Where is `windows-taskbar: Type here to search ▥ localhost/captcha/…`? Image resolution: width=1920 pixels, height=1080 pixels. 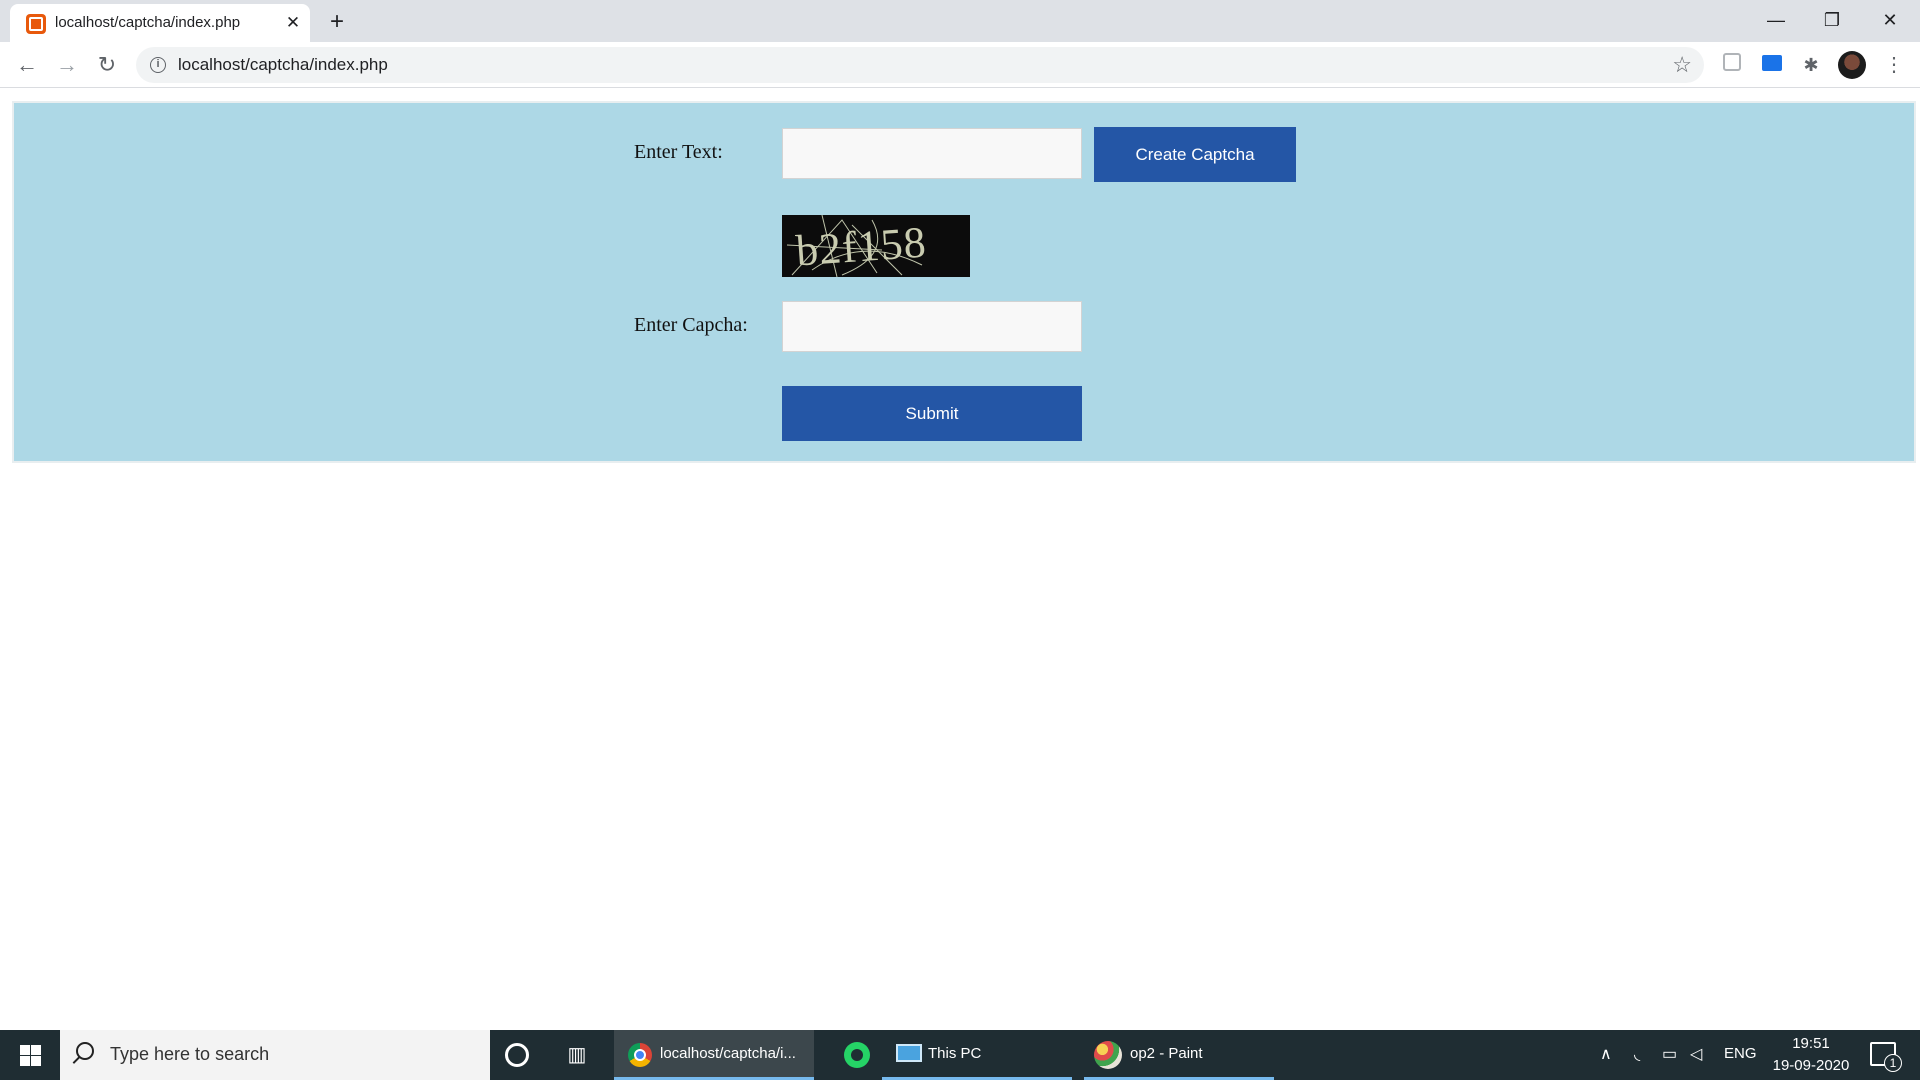
windows-taskbar: Type here to search ▥ localhost/captcha/… is located at coordinates (960, 1055).